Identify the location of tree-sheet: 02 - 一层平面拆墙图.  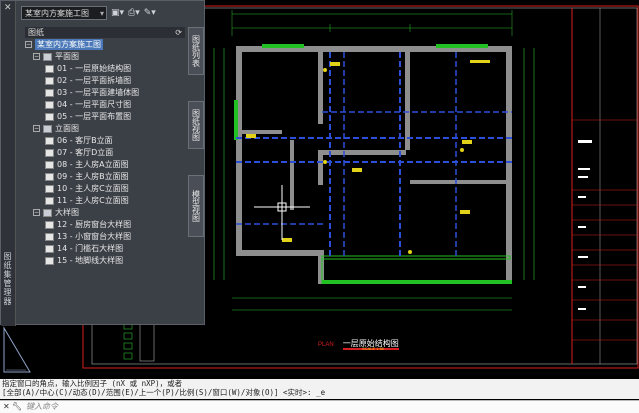
(88, 80).